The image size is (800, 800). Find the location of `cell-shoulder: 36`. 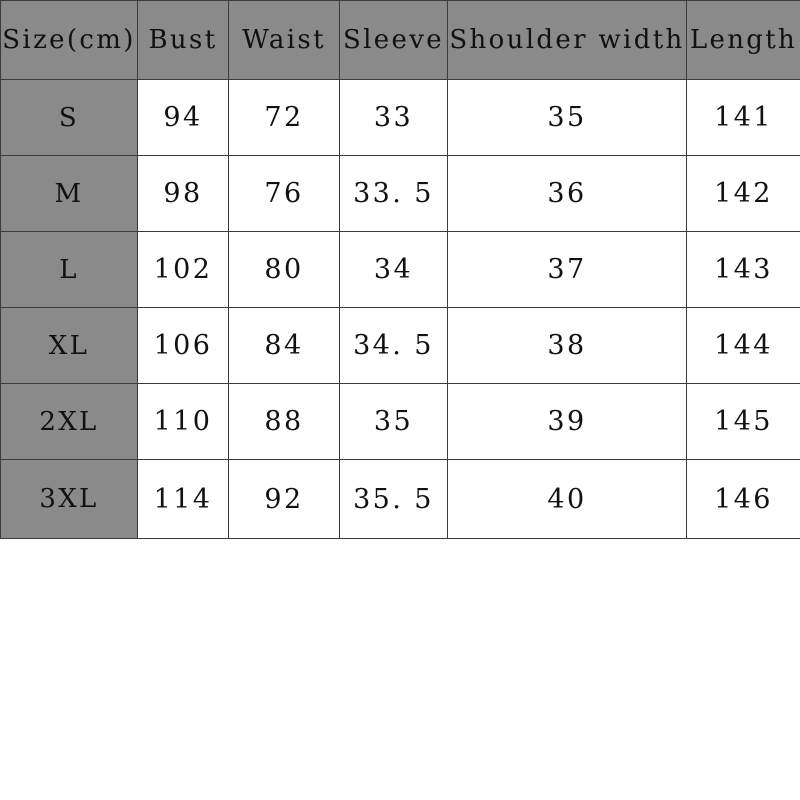

cell-shoulder: 36 is located at coordinates (567, 193).